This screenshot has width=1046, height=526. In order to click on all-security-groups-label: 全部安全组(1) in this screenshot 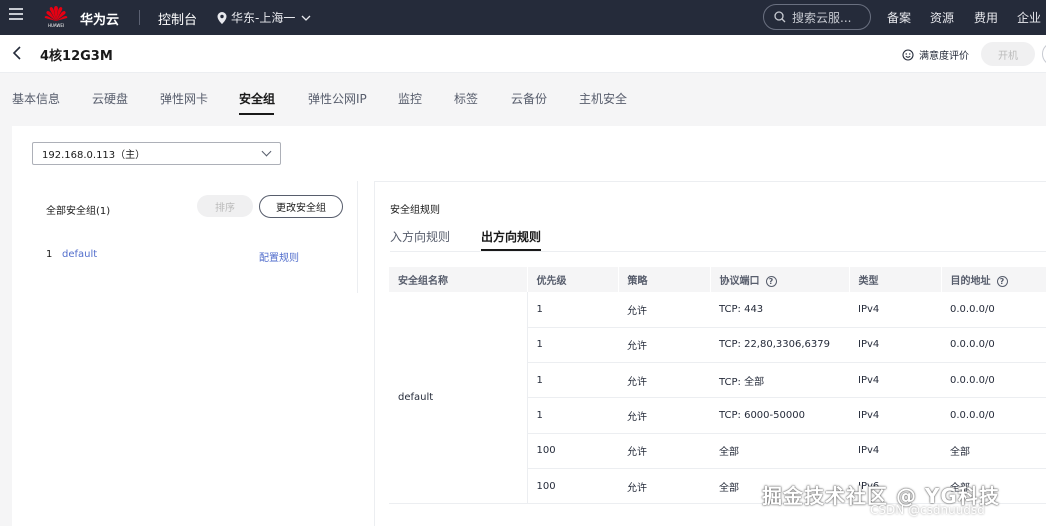, I will do `click(78, 211)`.